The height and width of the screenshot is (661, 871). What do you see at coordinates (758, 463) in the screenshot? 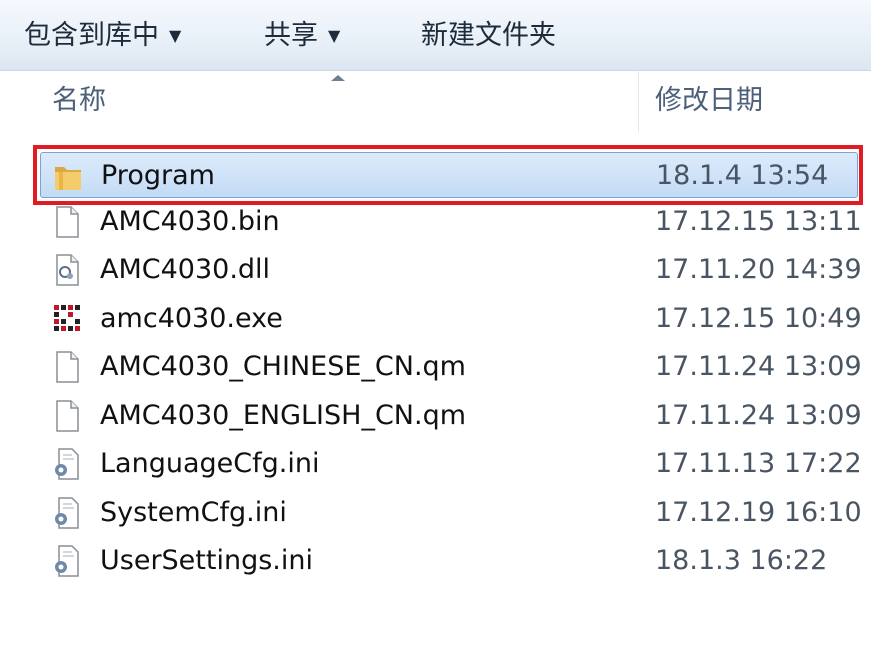
I see `file-date: 17.11.13 17:22` at bounding box center [758, 463].